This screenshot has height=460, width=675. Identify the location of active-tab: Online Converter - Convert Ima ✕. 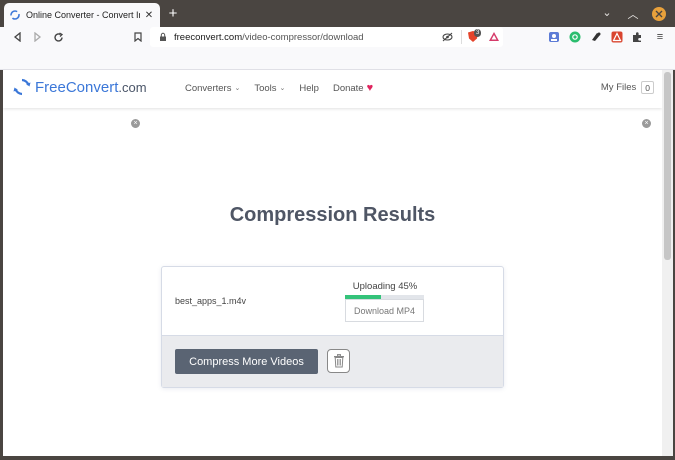
(82, 15).